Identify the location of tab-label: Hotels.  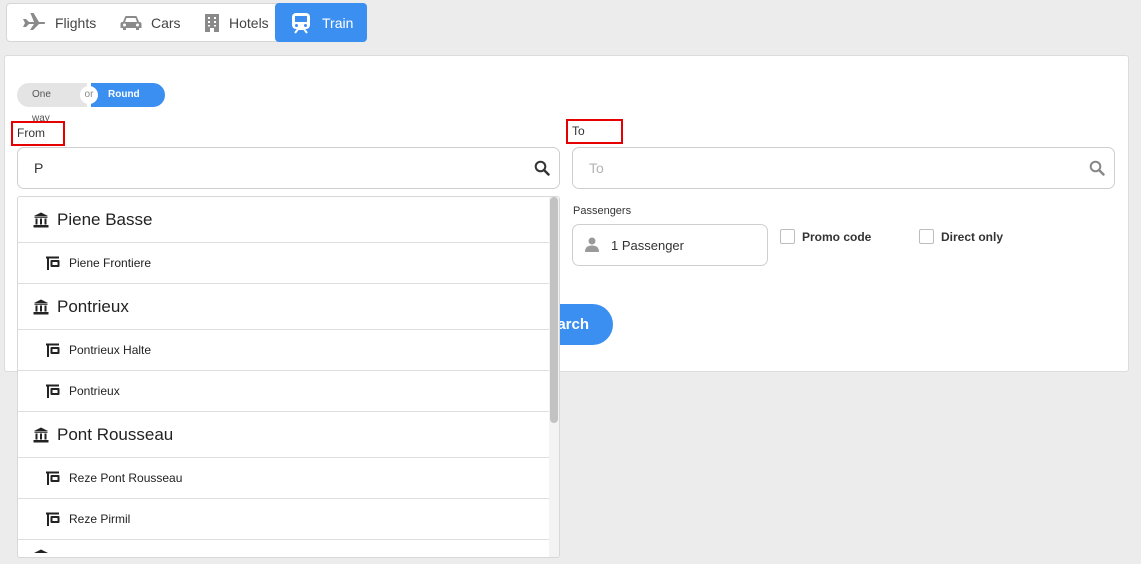
(249, 22).